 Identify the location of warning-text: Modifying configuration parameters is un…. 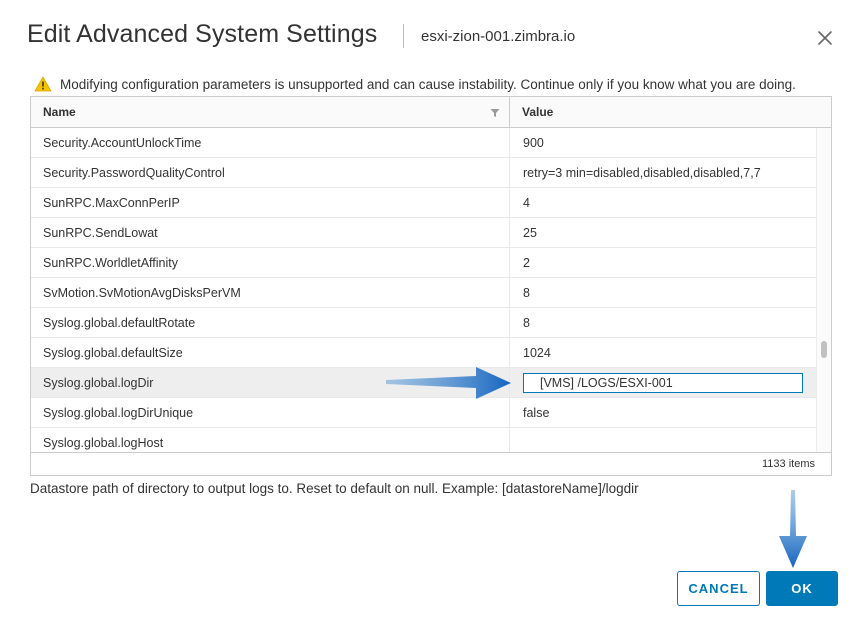
(428, 84).